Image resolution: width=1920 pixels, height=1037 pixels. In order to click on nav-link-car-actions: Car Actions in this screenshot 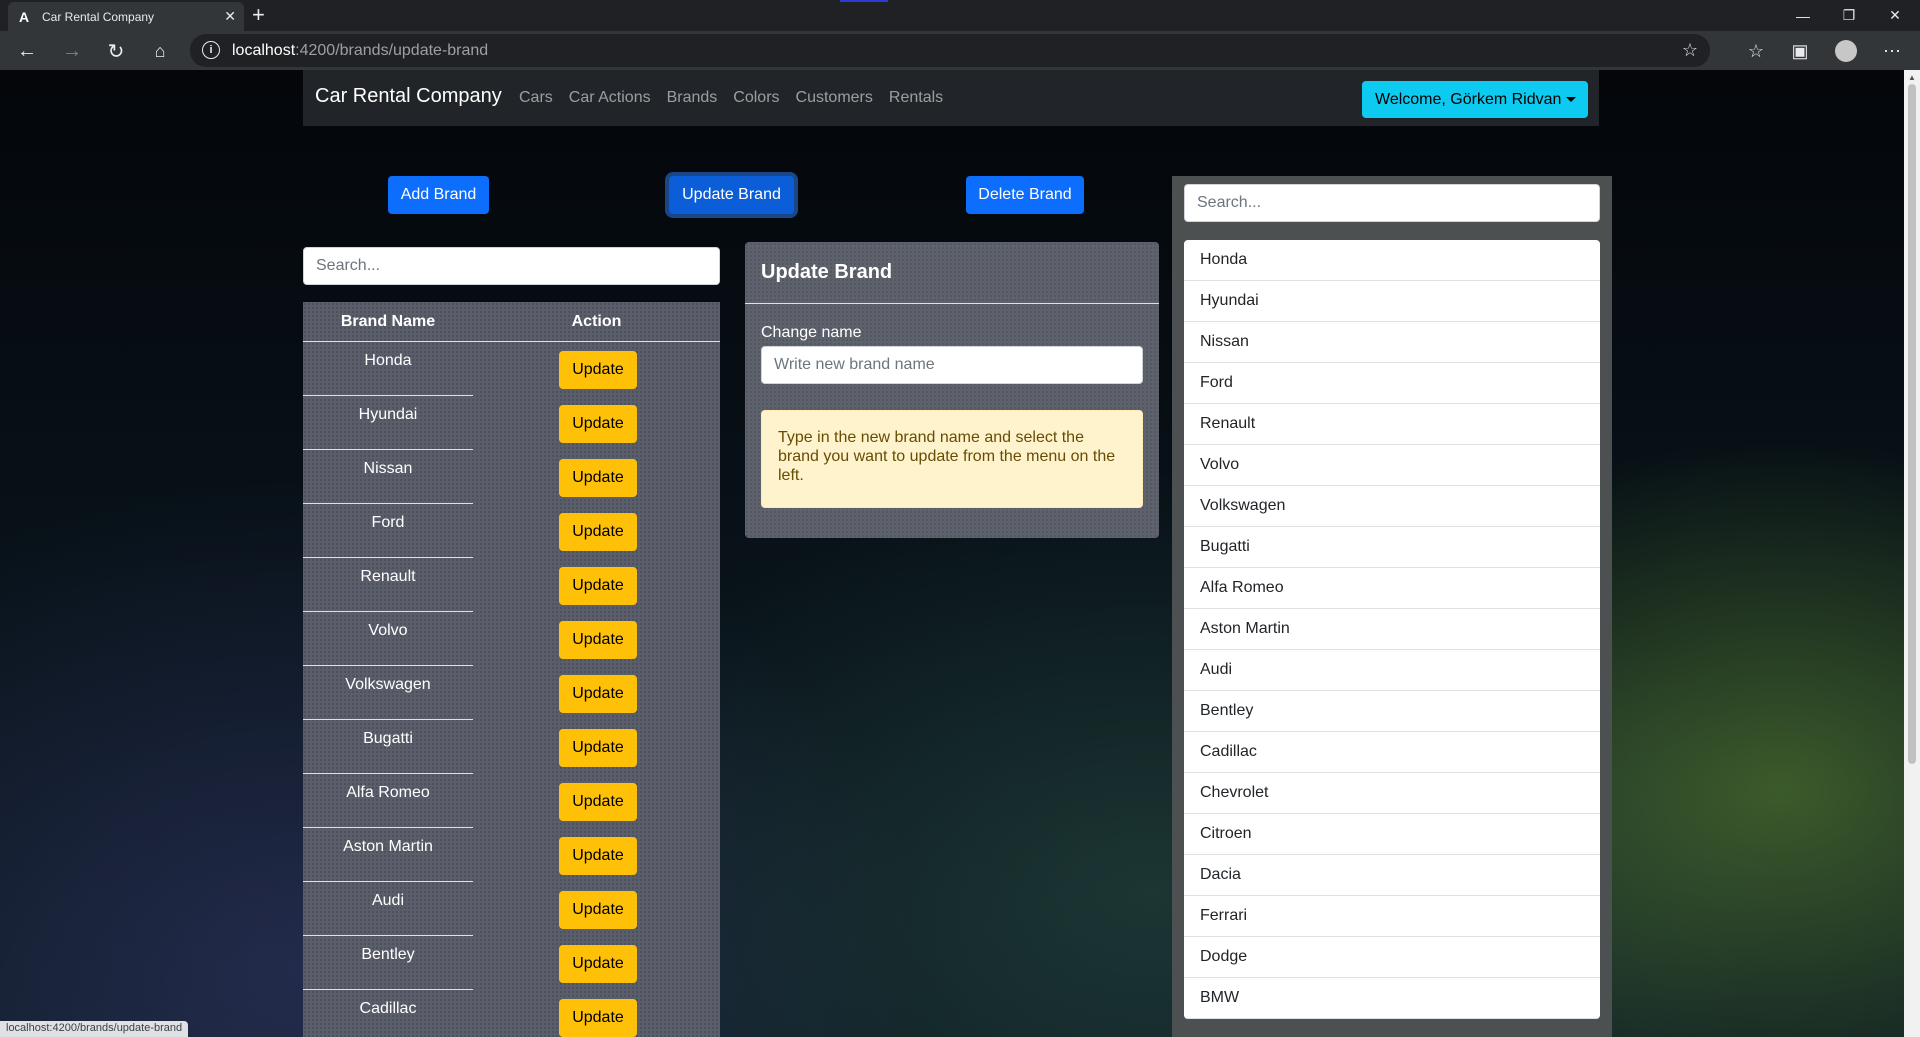, I will do `click(610, 98)`.